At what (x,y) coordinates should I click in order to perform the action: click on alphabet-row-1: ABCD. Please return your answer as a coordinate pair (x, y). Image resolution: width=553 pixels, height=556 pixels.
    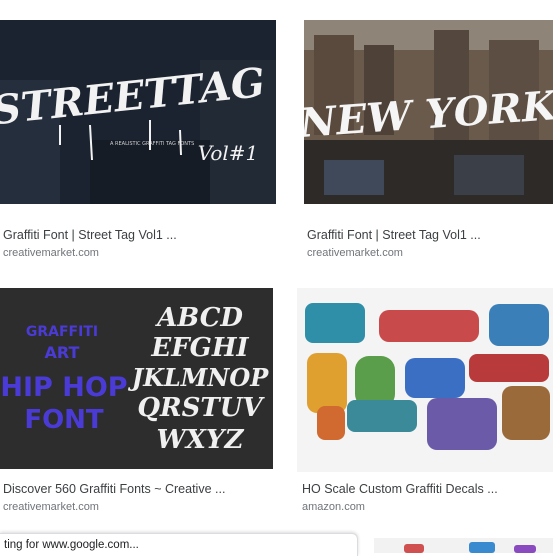
    Looking at the image, I should click on (198, 318).